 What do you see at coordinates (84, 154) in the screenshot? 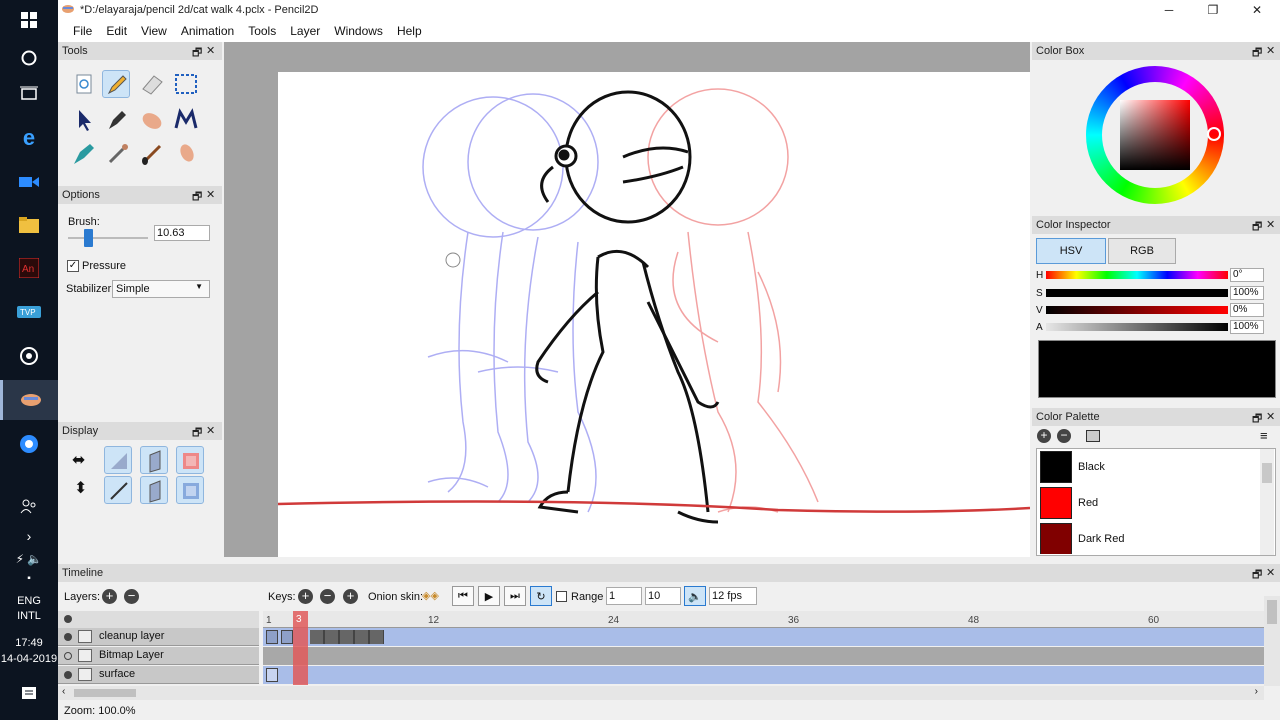
I see `polyline-tool-icon` at bounding box center [84, 154].